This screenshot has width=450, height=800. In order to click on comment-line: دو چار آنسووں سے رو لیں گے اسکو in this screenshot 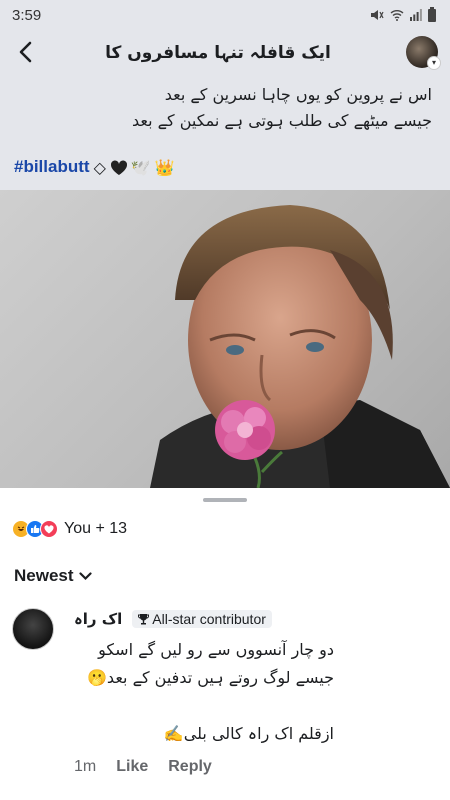, I will do `click(216, 649)`.